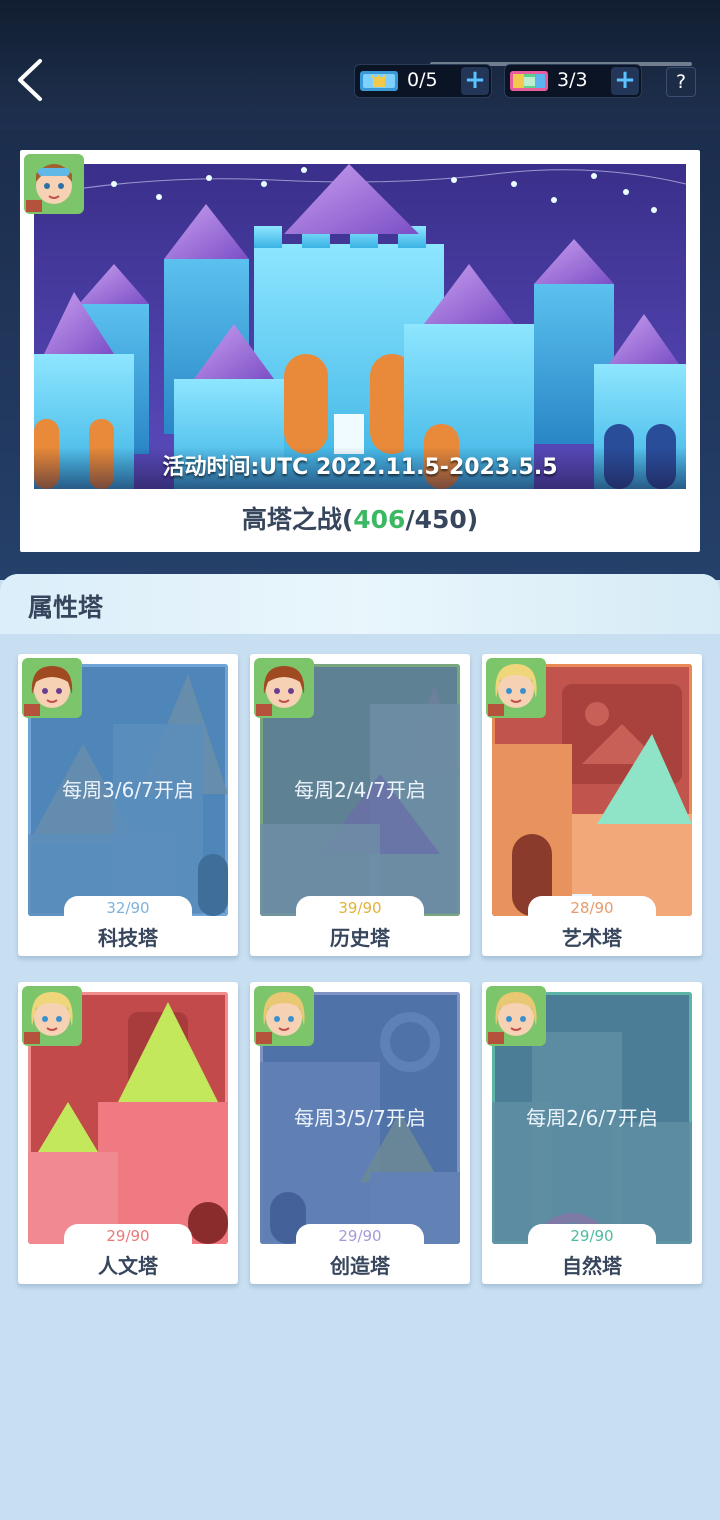 The image size is (720, 1520). I want to click on help-button: ?, so click(681, 82).